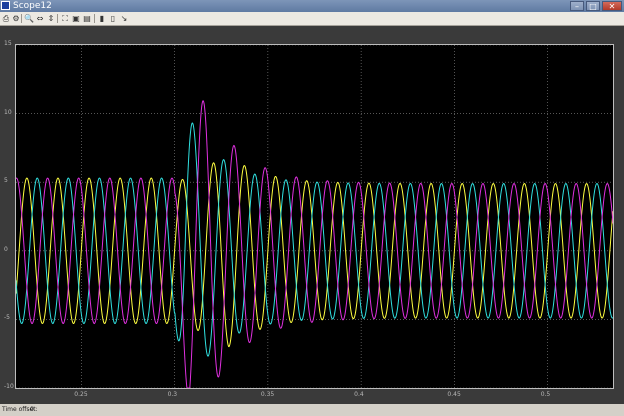 The image size is (624, 416). What do you see at coordinates (454, 394) in the screenshot?
I see `x-tick-label: 0.45` at bounding box center [454, 394].